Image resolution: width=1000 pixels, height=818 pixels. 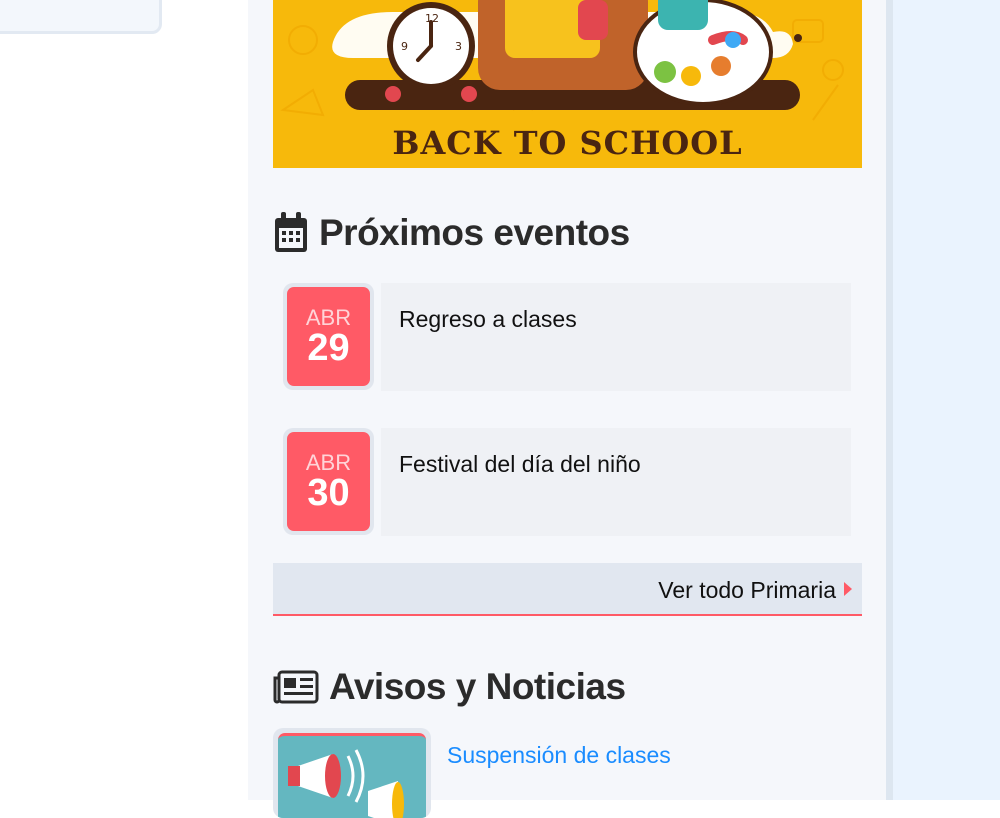 What do you see at coordinates (848, 589) in the screenshot?
I see `caret-right-icon` at bounding box center [848, 589].